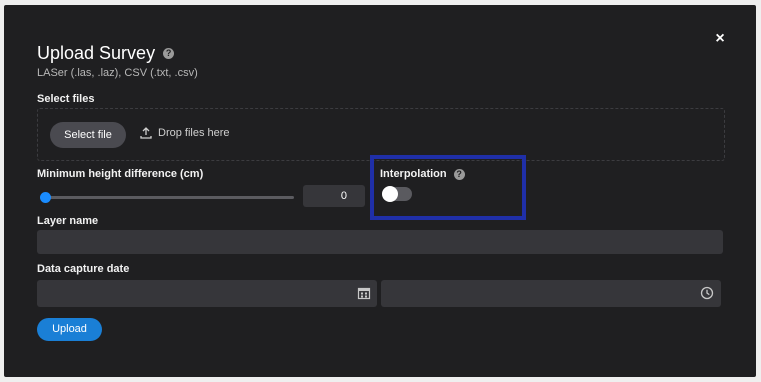 The image size is (761, 382). What do you see at coordinates (146, 133) in the screenshot?
I see `upload-icon` at bounding box center [146, 133].